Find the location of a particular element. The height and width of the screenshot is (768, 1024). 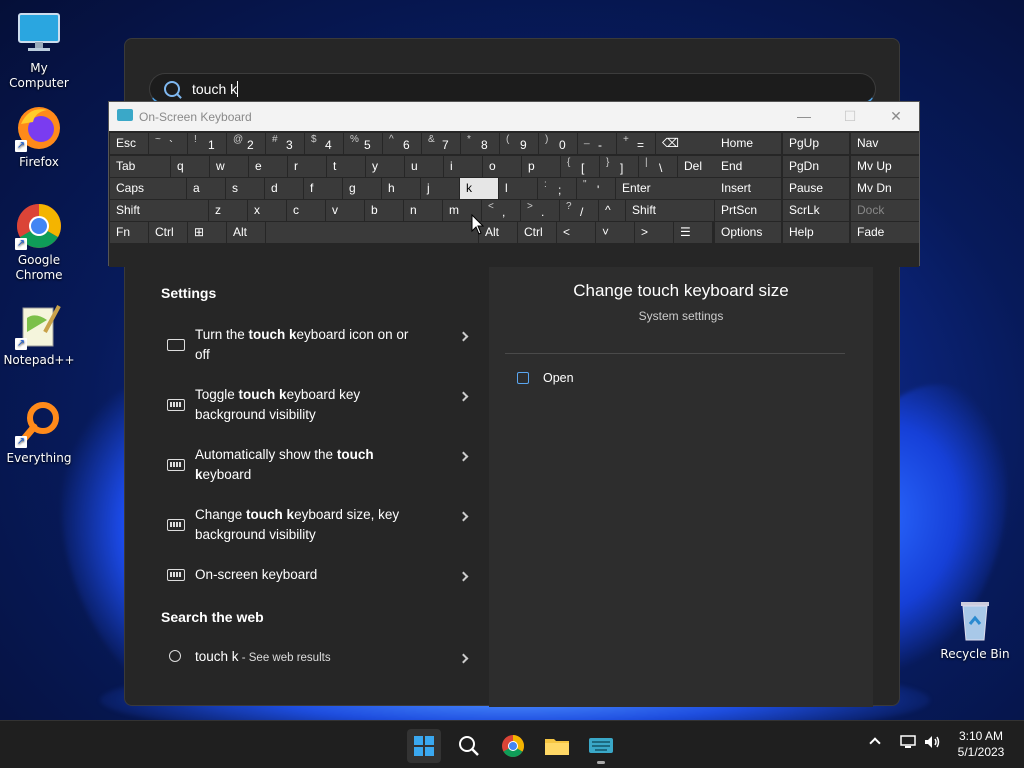

osk-key-symbol: + = is located at coordinates (636, 143).